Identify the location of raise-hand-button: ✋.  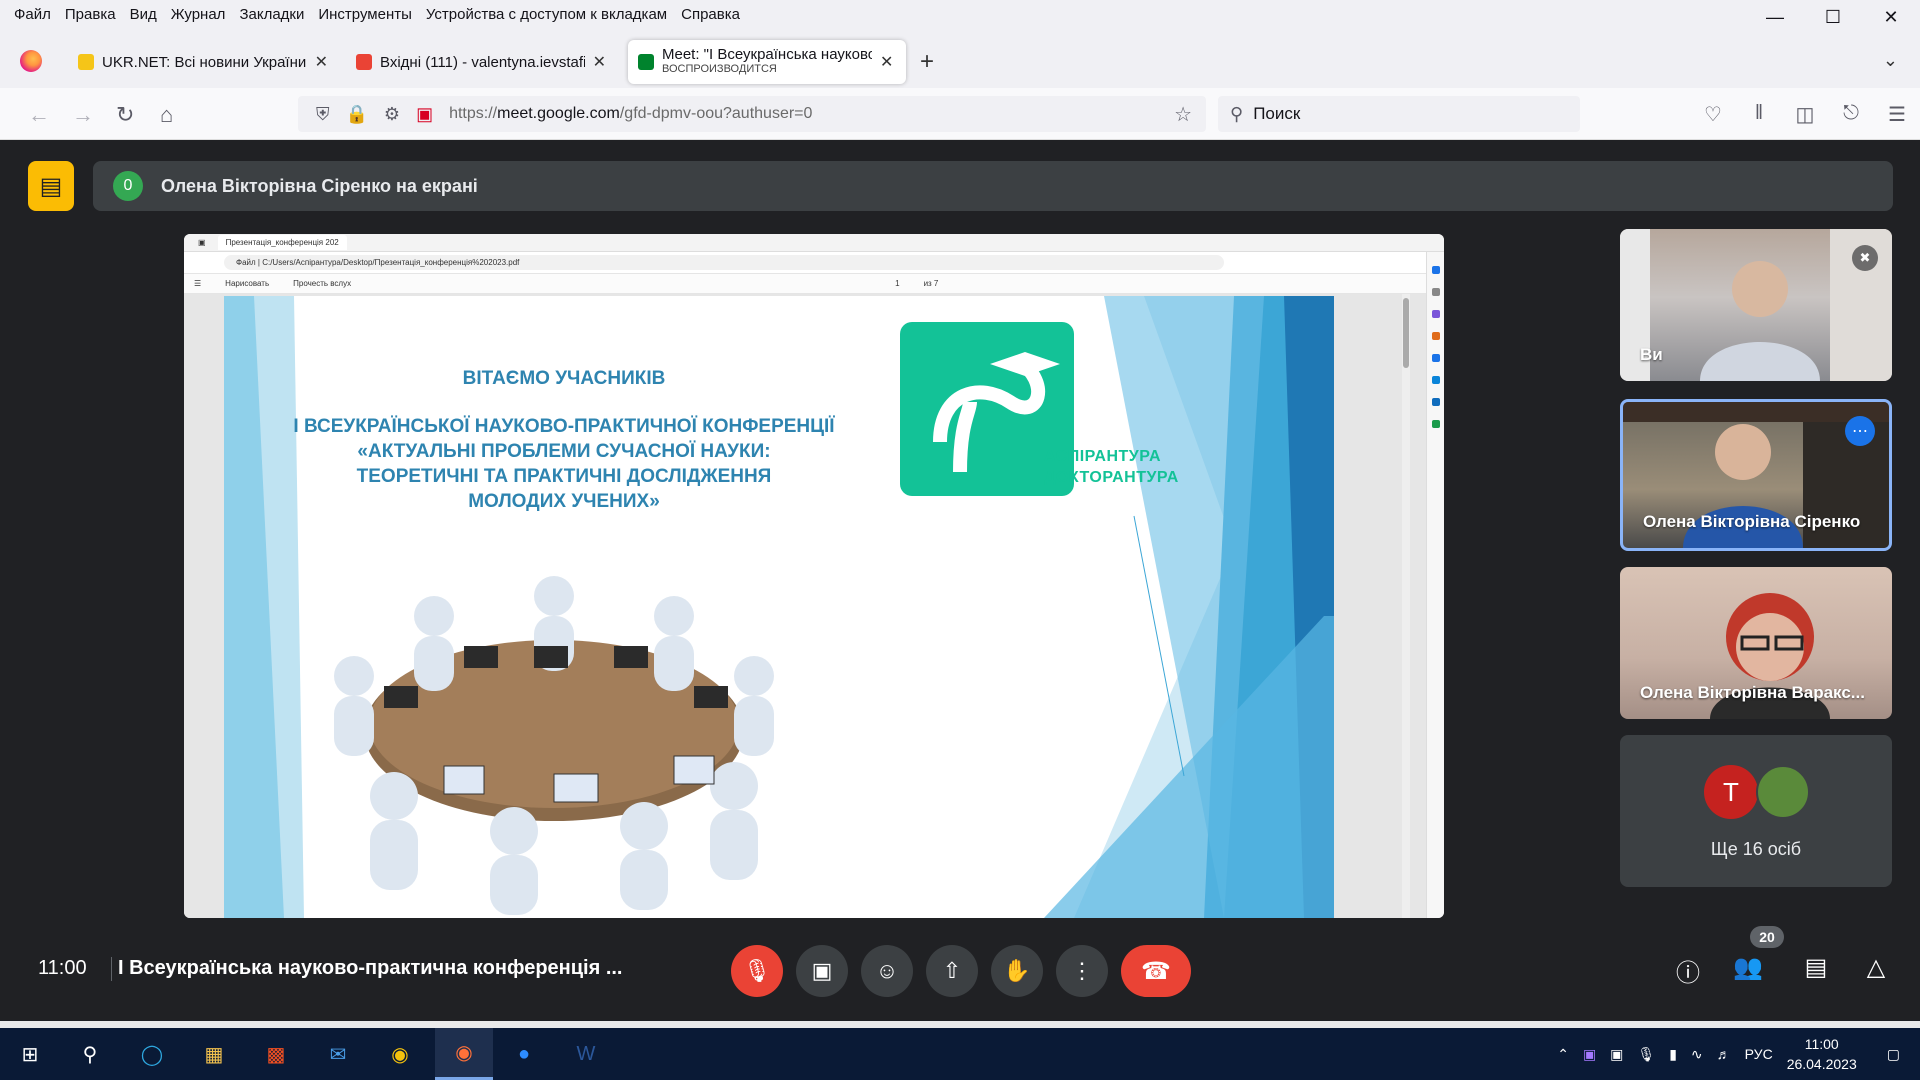
(1017, 971).